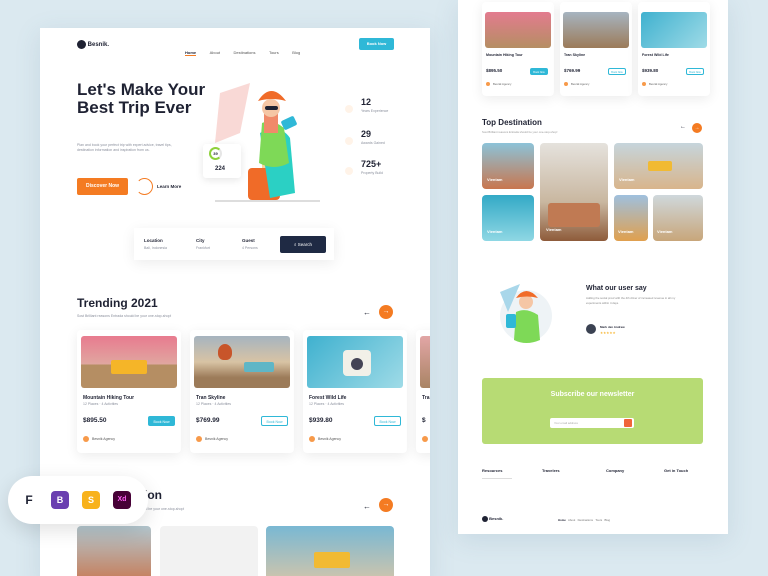 The height and width of the screenshot is (576, 768). I want to click on award-icon, so click(349, 141).